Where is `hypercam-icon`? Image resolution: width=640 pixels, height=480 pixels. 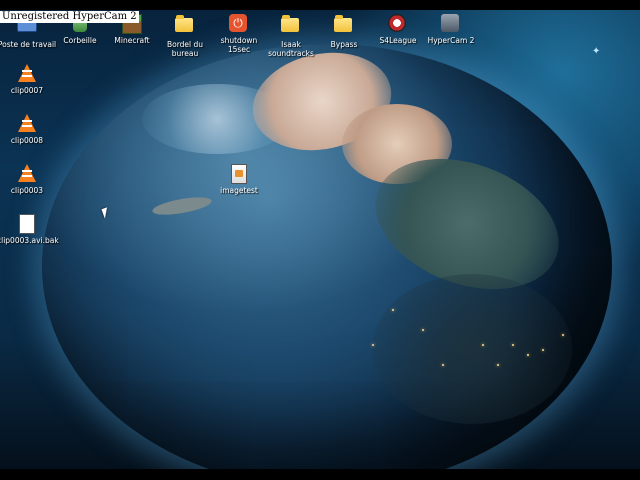 hypercam-icon is located at coordinates (451, 24).